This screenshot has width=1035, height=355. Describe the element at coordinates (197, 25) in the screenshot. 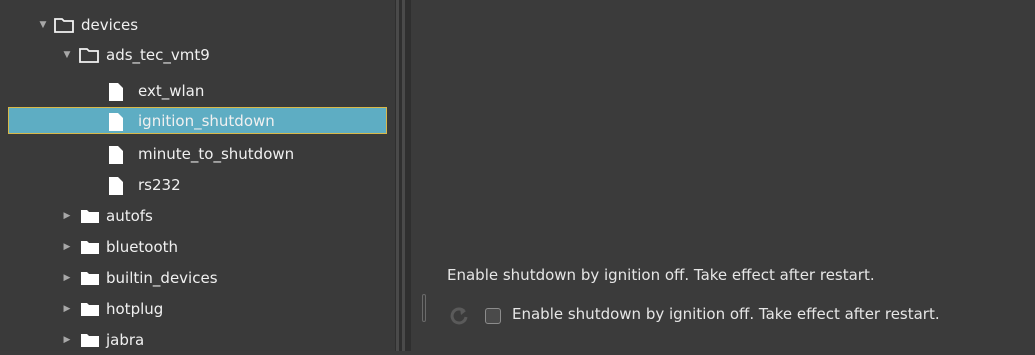

I see `tree-item-devices: ▼ devices` at that location.